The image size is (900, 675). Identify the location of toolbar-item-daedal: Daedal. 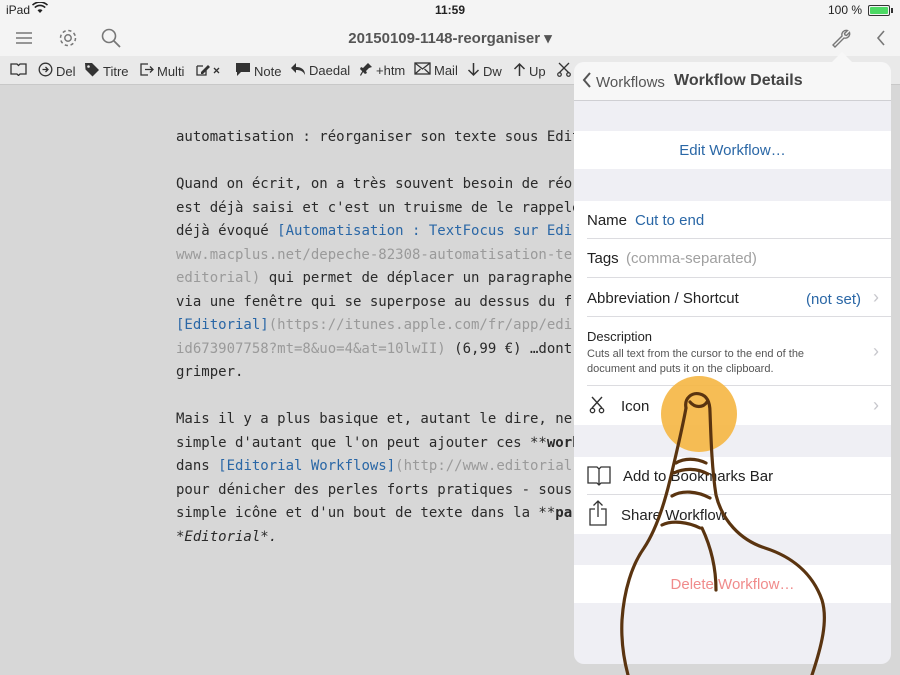
(320, 70).